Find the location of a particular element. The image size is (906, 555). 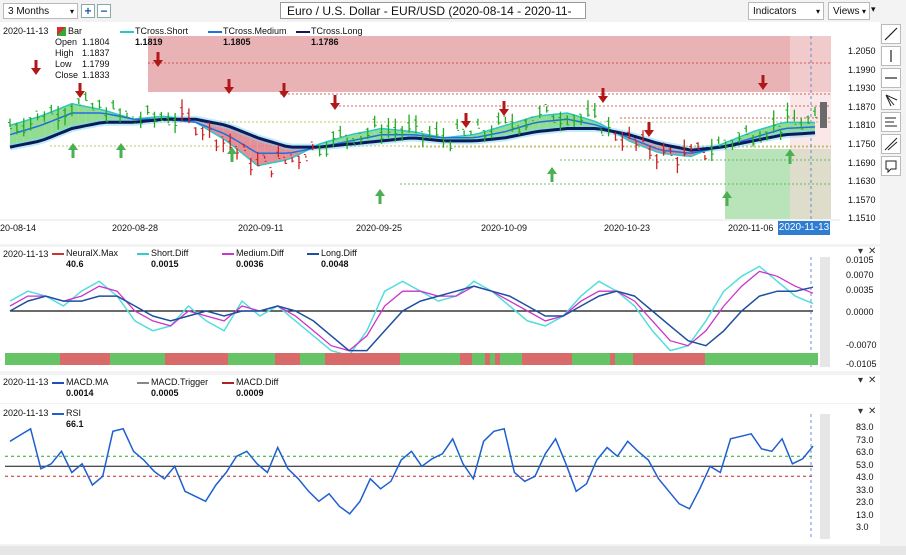

price-tick: 1.1510 is located at coordinates (862, 218).